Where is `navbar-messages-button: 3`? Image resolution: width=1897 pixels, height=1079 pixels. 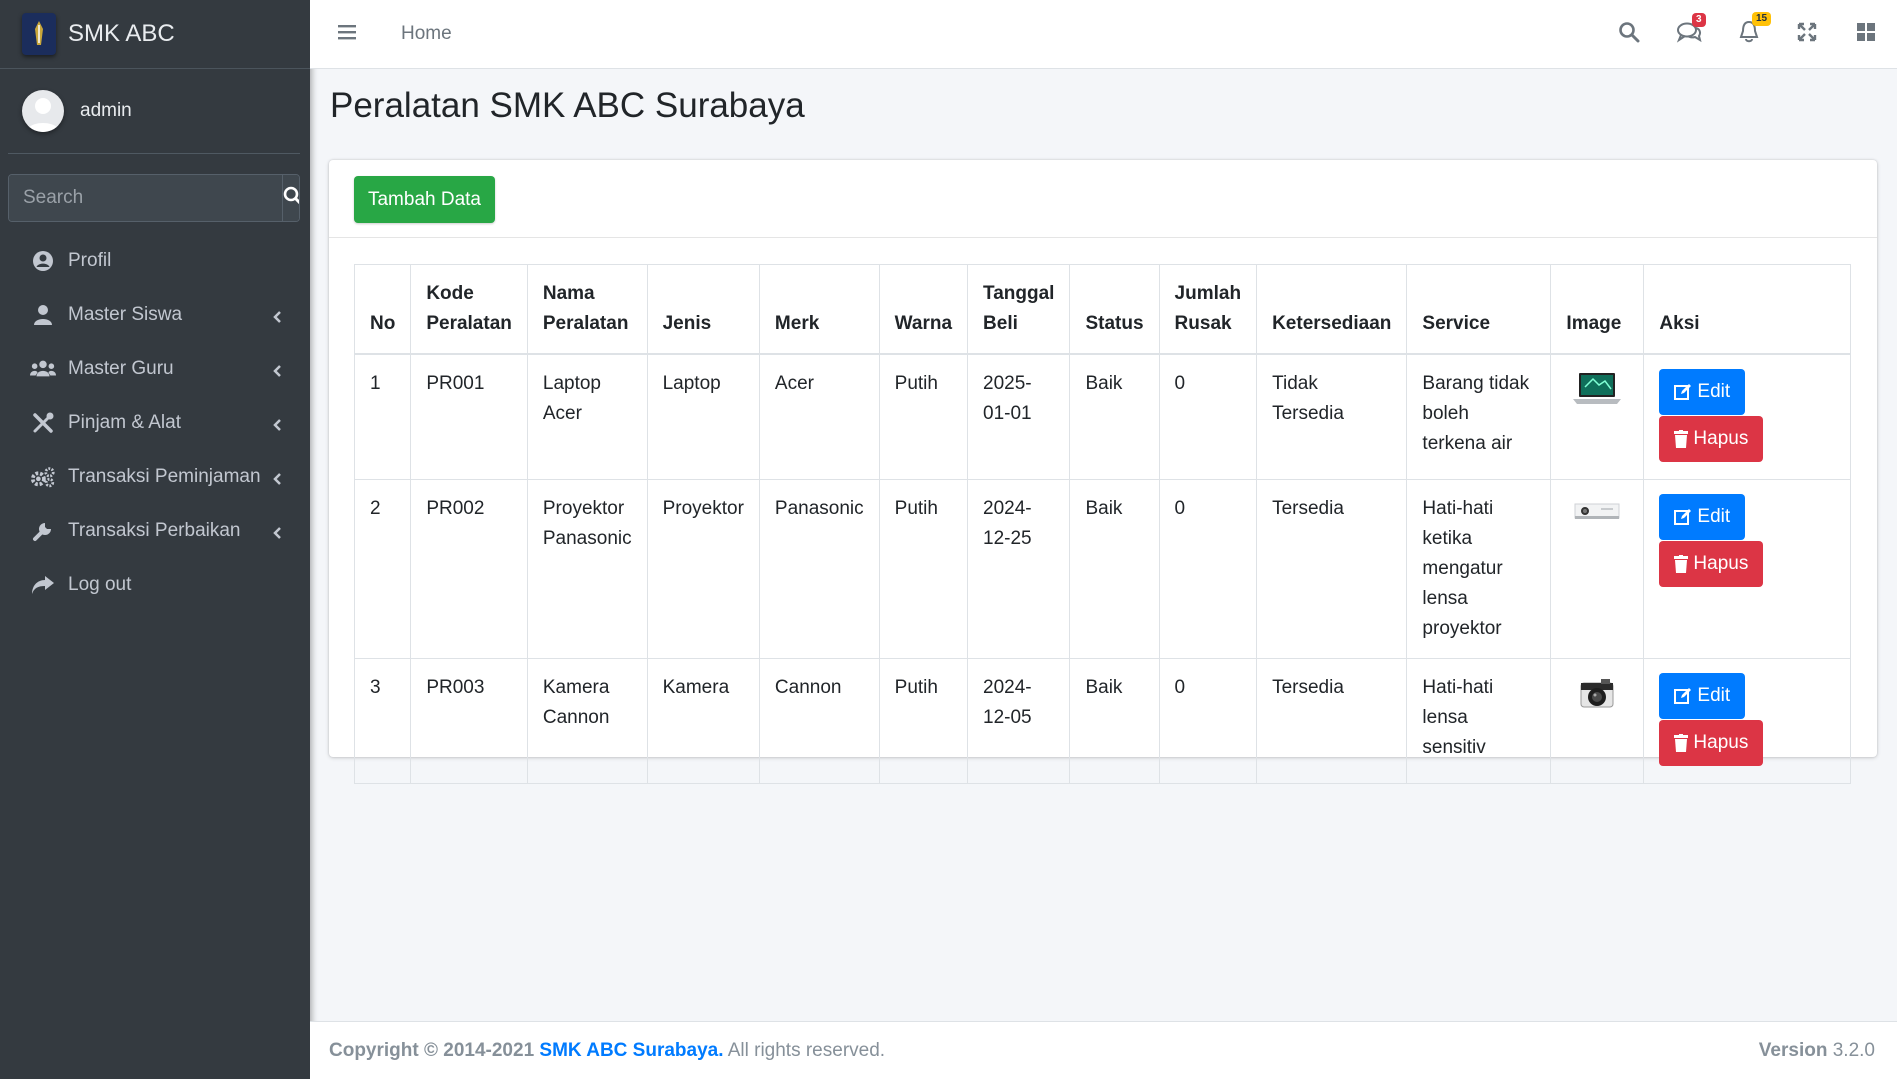 navbar-messages-button: 3 is located at coordinates (1689, 30).